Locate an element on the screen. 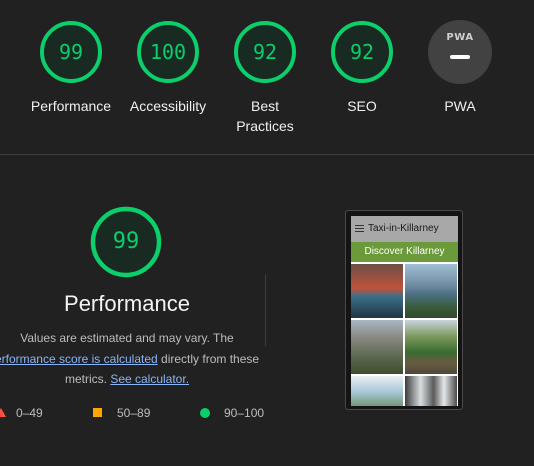  triangle-icon is located at coordinates (3, 412).